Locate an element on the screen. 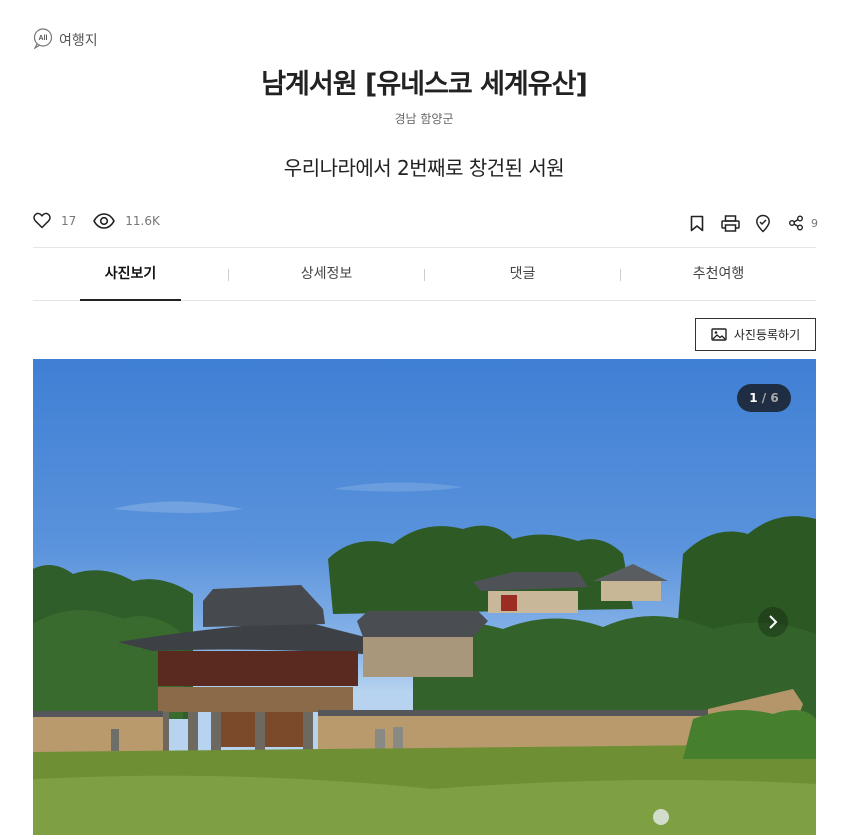 The width and height of the screenshot is (848, 835). print-icon is located at coordinates (730, 223).